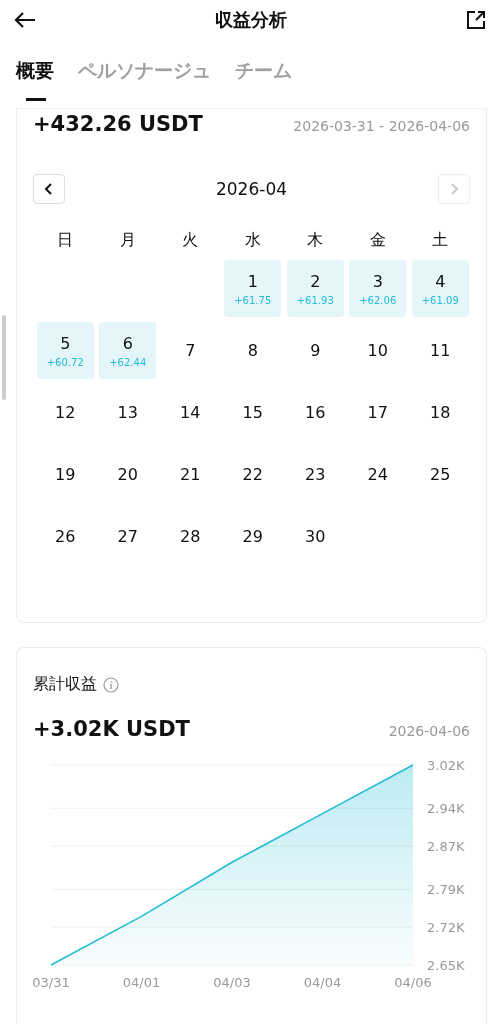 The height and width of the screenshot is (1024, 500). I want to click on x-axis-label: 04/03, so click(232, 982).